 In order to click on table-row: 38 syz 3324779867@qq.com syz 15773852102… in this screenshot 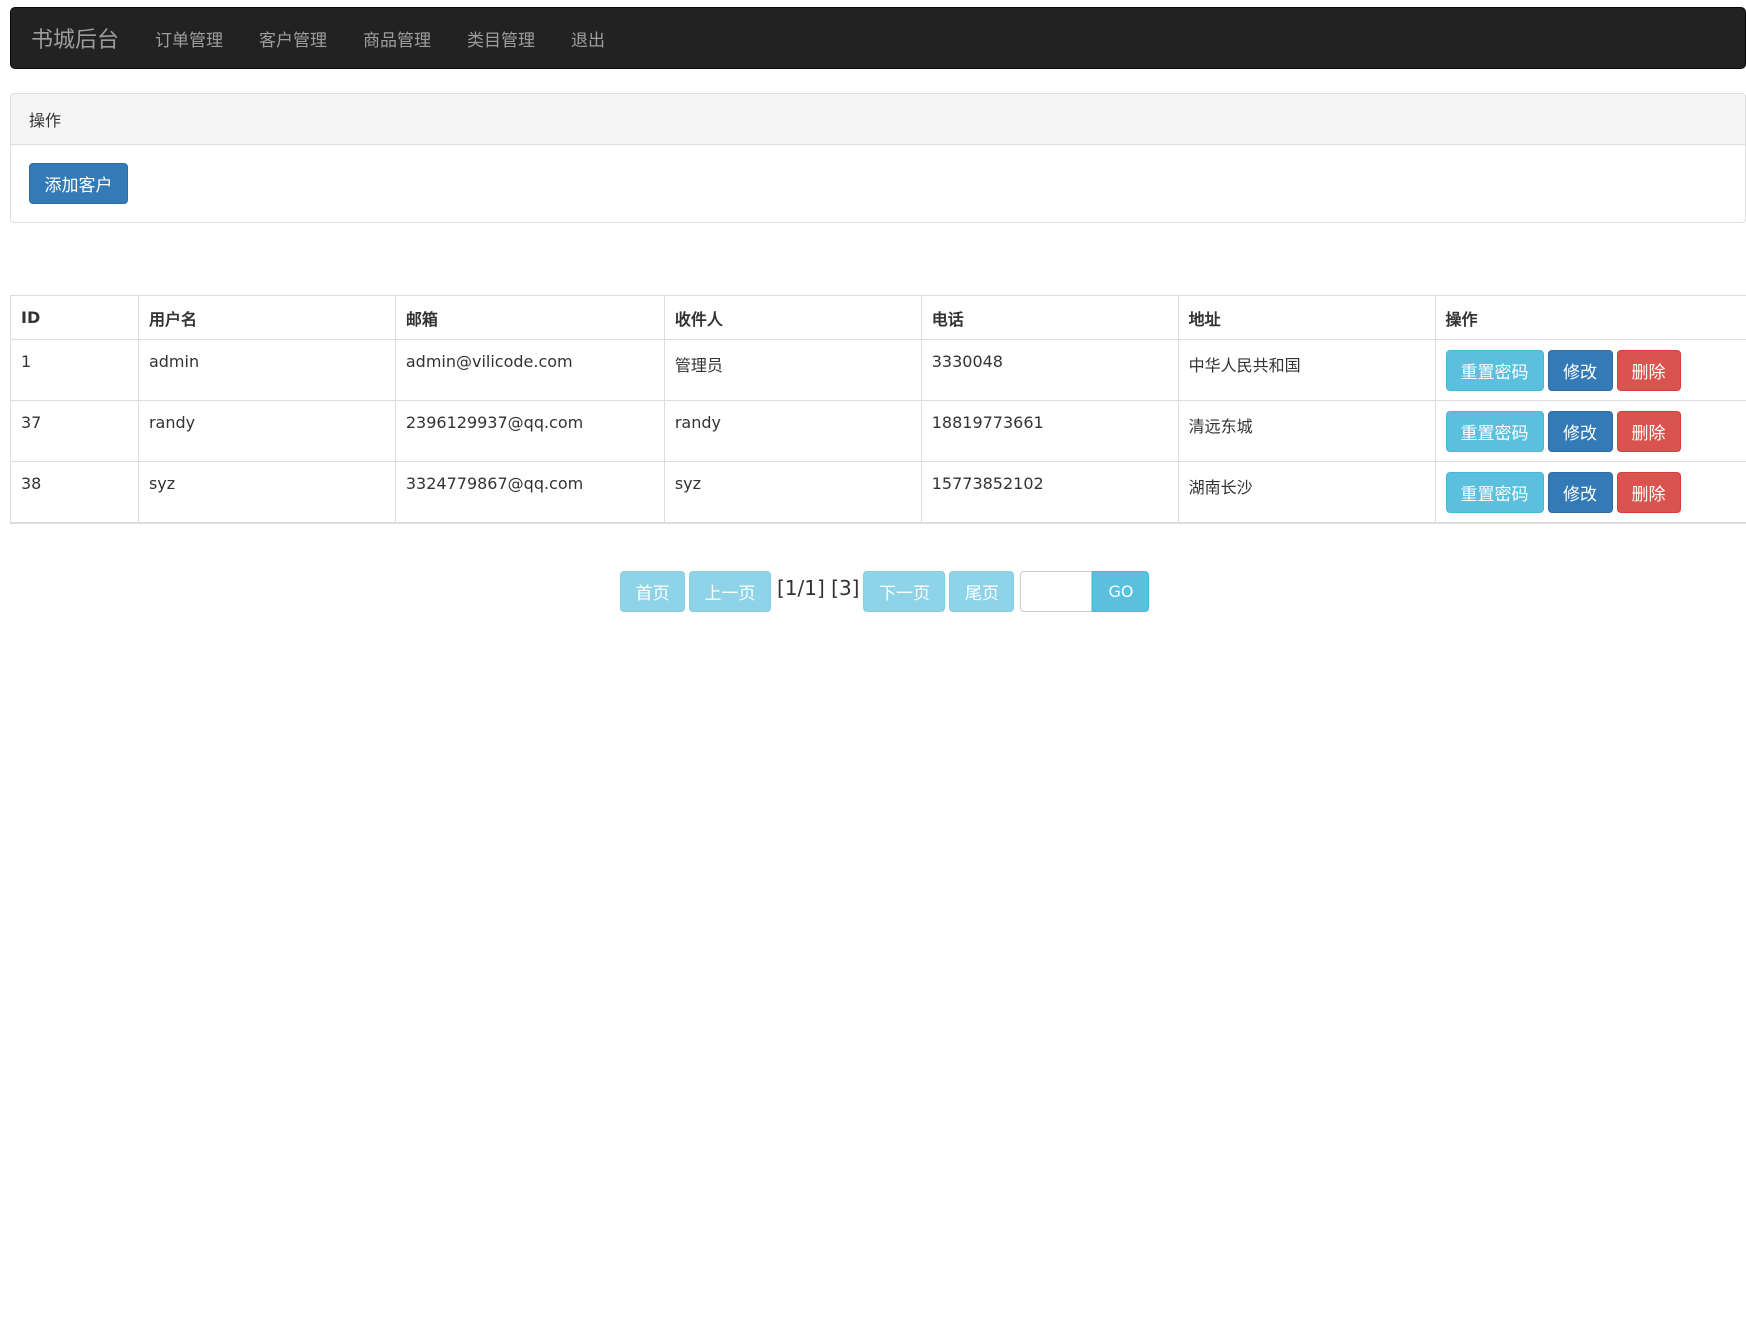, I will do `click(878, 492)`.